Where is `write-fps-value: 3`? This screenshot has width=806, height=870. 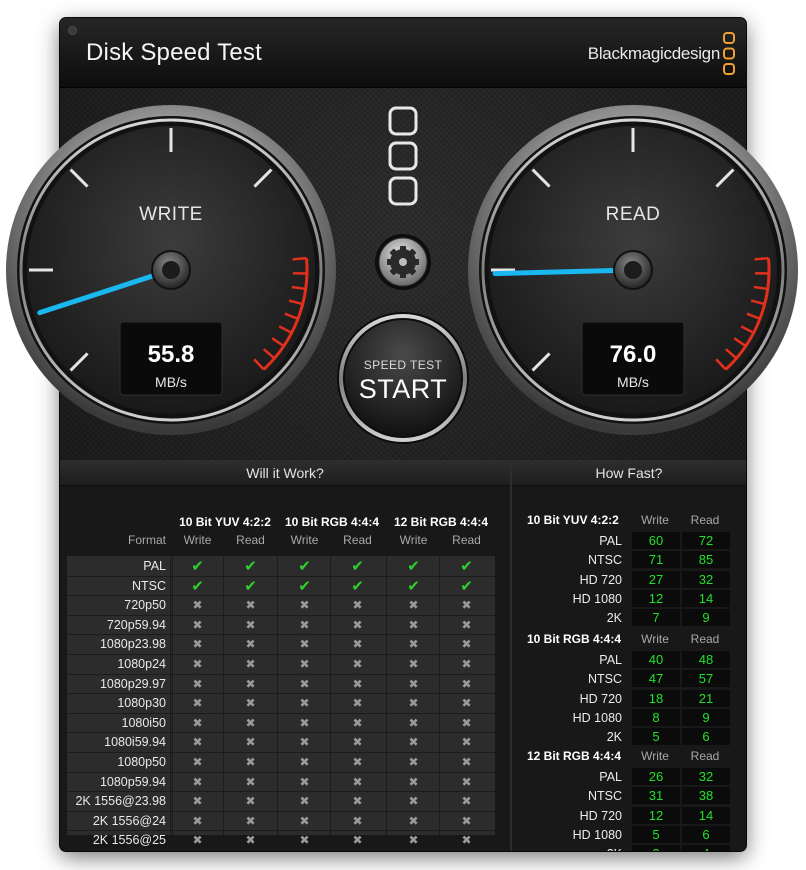
write-fps-value: 3 is located at coordinates (656, 848).